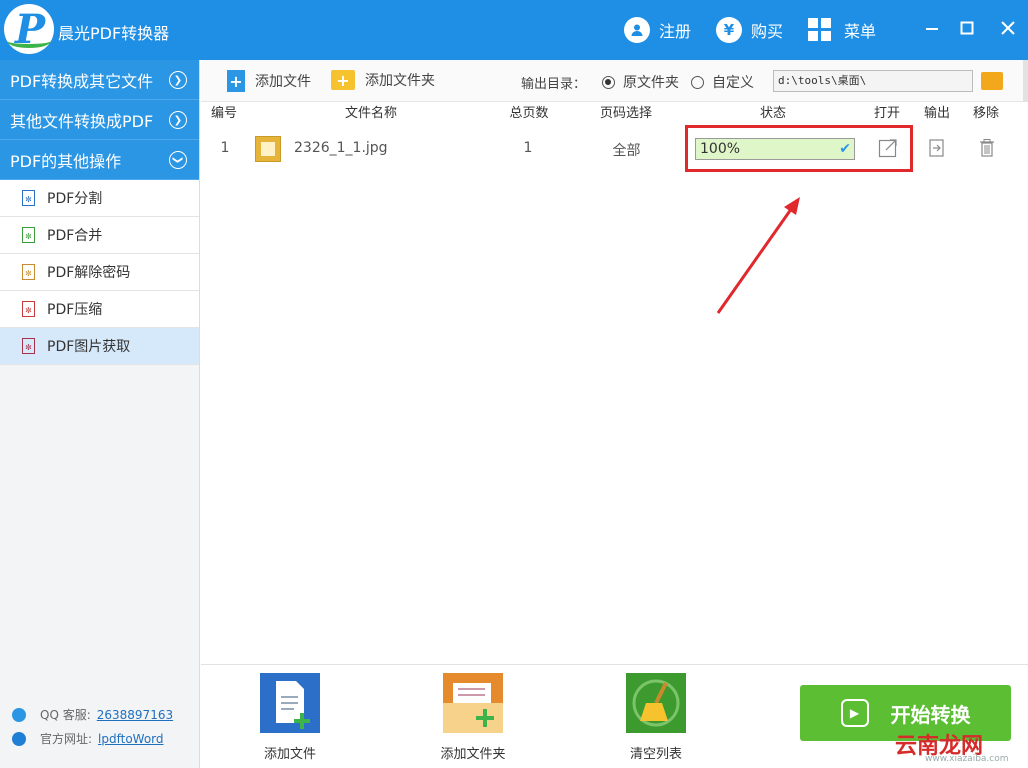 Image resolution: width=1028 pixels, height=768 pixels. I want to click on site-label: 官方网址:, so click(66, 739).